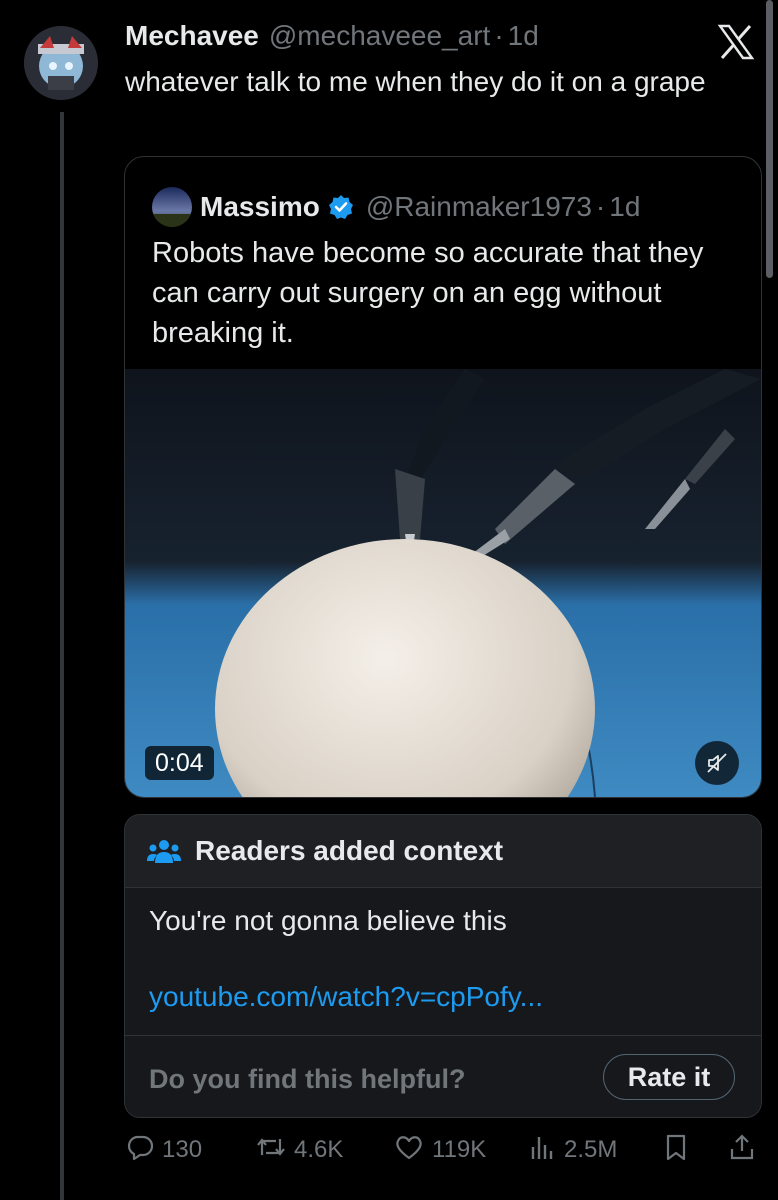 The height and width of the screenshot is (1200, 778). What do you see at coordinates (275, 1150) in the screenshot?
I see `repost-icon` at bounding box center [275, 1150].